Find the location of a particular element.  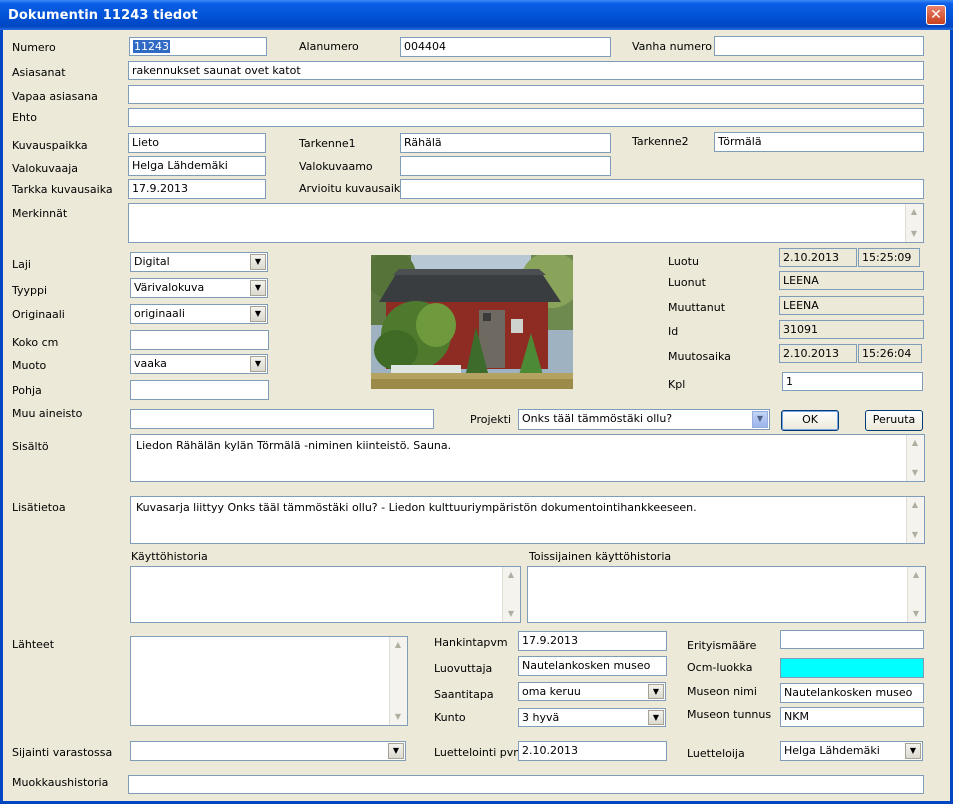

projekti-select: Onks tääl tämmöstäki ollu? ▼ is located at coordinates (644, 419).